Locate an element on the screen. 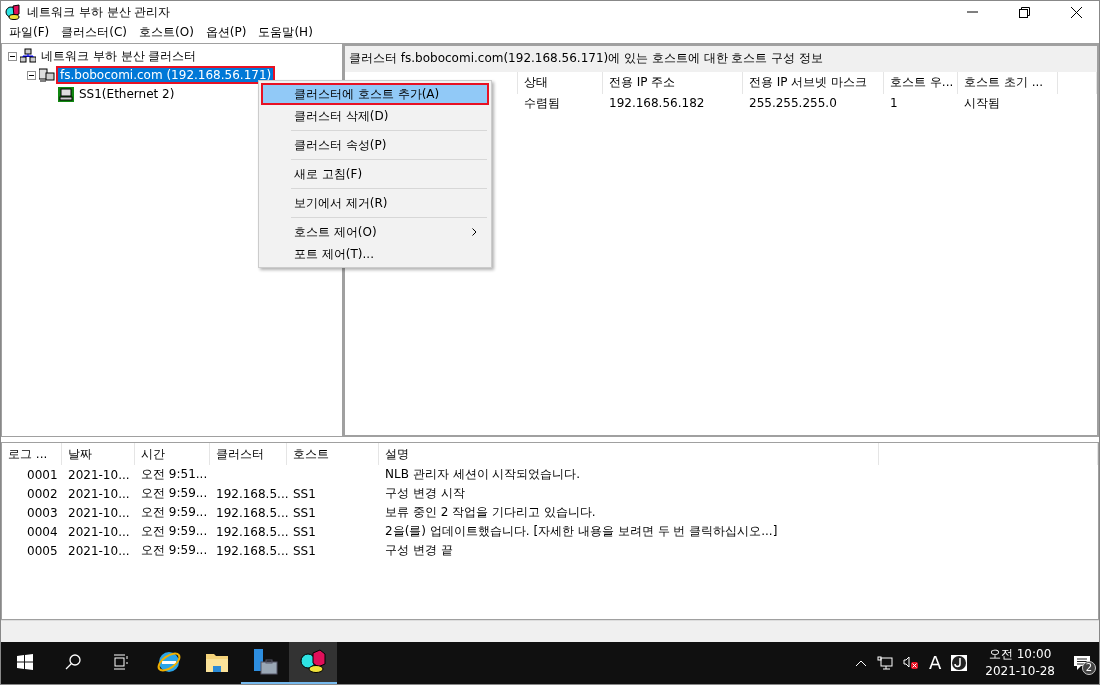  column-header: 상태 is located at coordinates (560, 82).